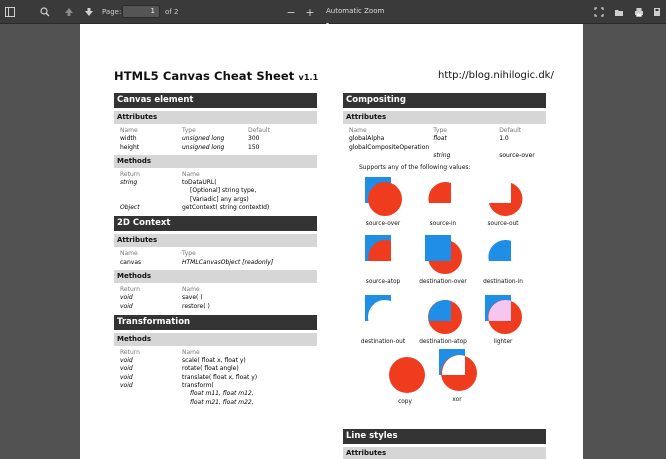  What do you see at coordinates (619, 12) in the screenshot?
I see `open-file-icon` at bounding box center [619, 12].